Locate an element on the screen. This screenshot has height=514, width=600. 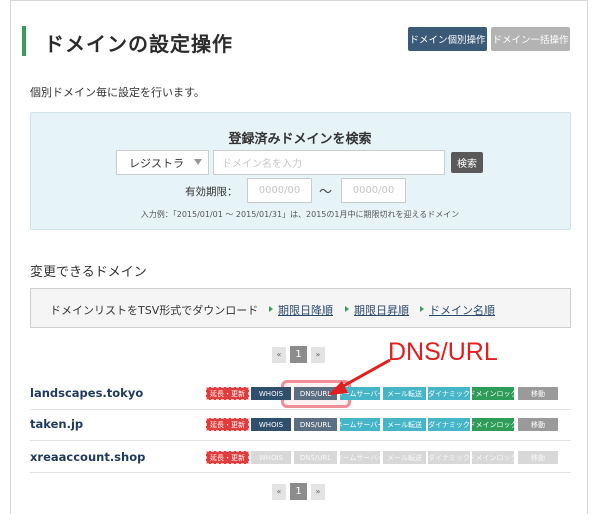
download-text: ドメインリストをTSV形式でダウンロード is located at coordinates (154, 310).